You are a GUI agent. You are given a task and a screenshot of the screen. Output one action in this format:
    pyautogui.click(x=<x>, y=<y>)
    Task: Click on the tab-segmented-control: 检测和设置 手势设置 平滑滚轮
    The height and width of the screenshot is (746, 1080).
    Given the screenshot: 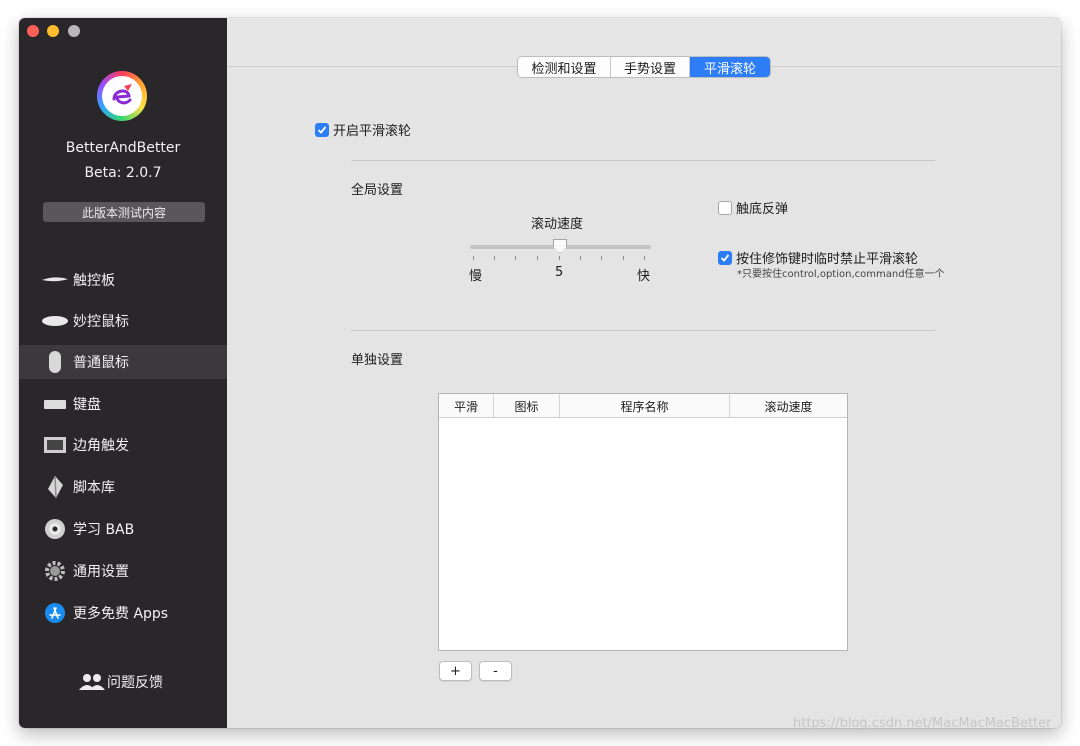 What is the action you would take?
    pyautogui.click(x=644, y=67)
    